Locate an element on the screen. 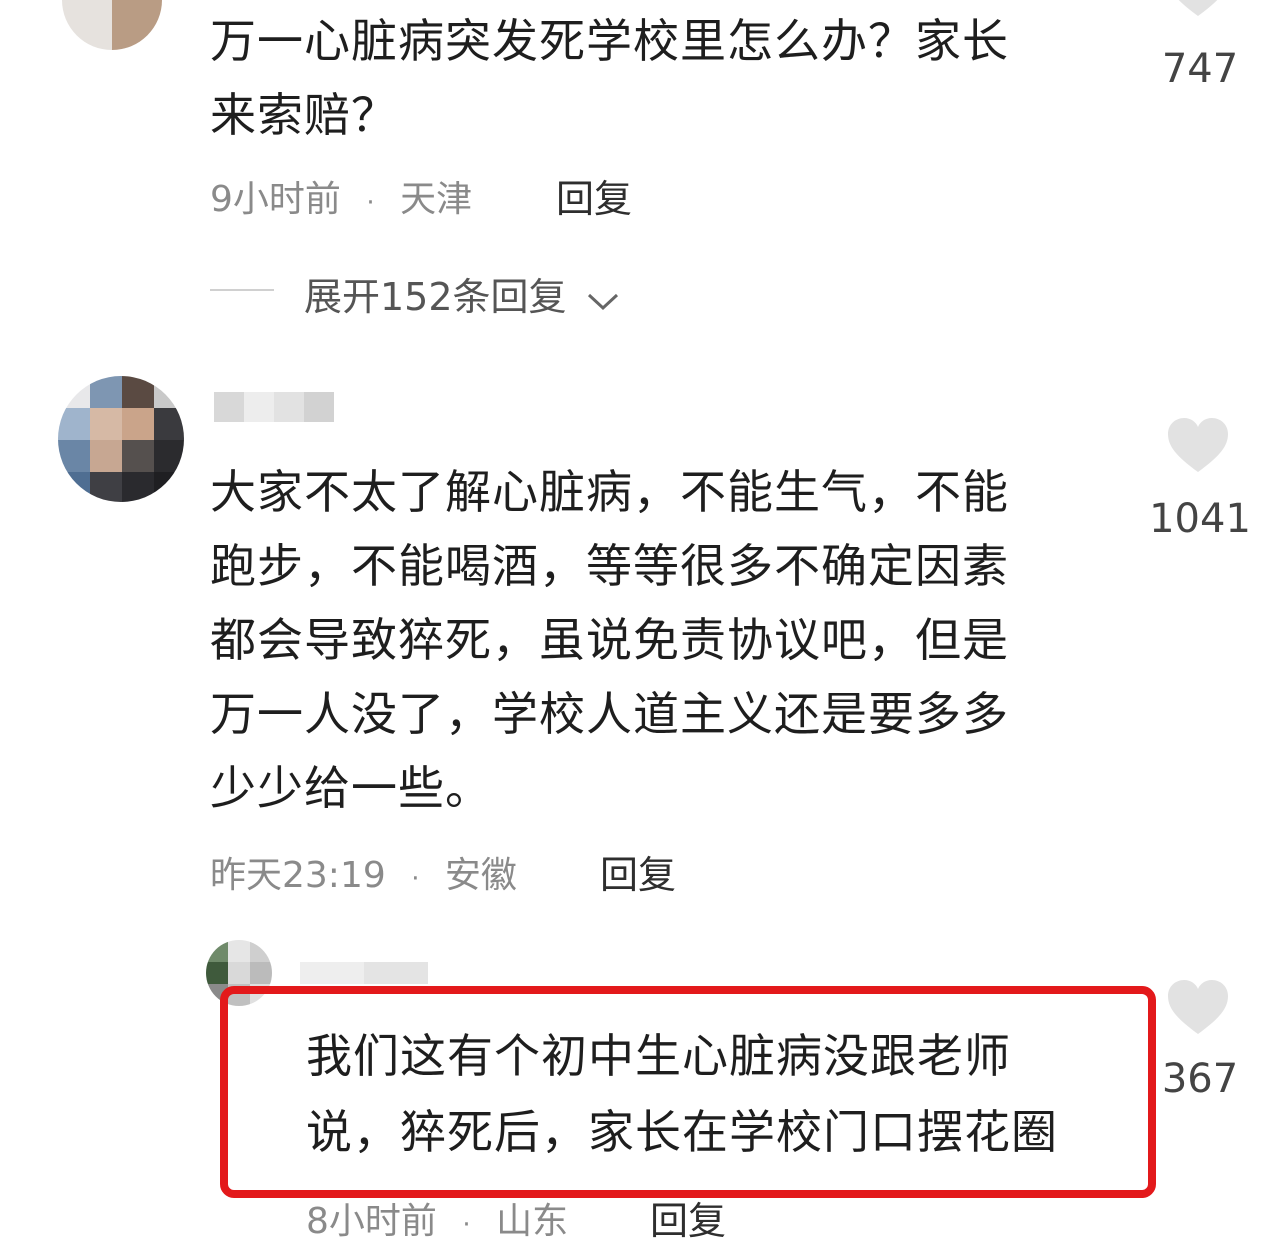 The image size is (1278, 1254). comment-text: 万一心脏病突发死学校里怎么办？家长 来索赔？ is located at coordinates (660, 78).